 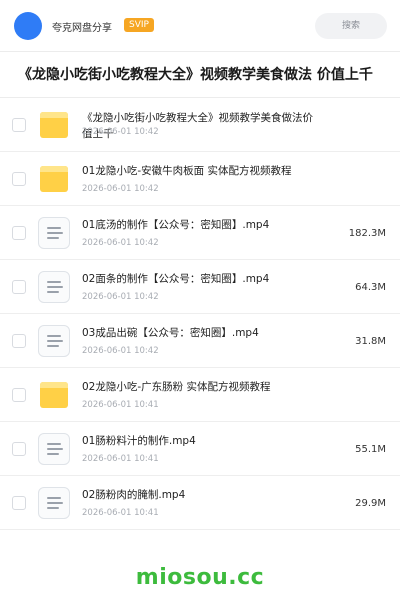 I want to click on item-size: 31.8M, so click(x=370, y=341).